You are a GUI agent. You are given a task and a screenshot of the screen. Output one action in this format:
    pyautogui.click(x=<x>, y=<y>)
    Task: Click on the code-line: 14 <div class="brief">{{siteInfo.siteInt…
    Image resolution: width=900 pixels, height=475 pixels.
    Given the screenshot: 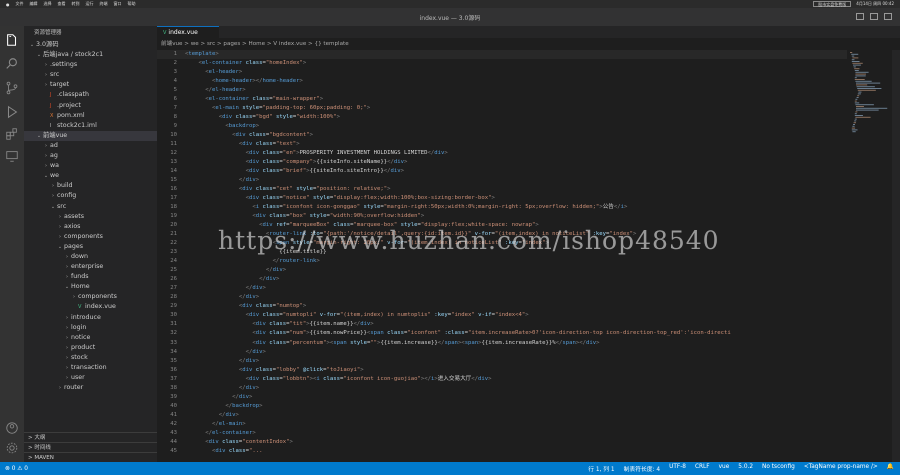 What is the action you would take?
    pyautogui.click(x=502, y=171)
    